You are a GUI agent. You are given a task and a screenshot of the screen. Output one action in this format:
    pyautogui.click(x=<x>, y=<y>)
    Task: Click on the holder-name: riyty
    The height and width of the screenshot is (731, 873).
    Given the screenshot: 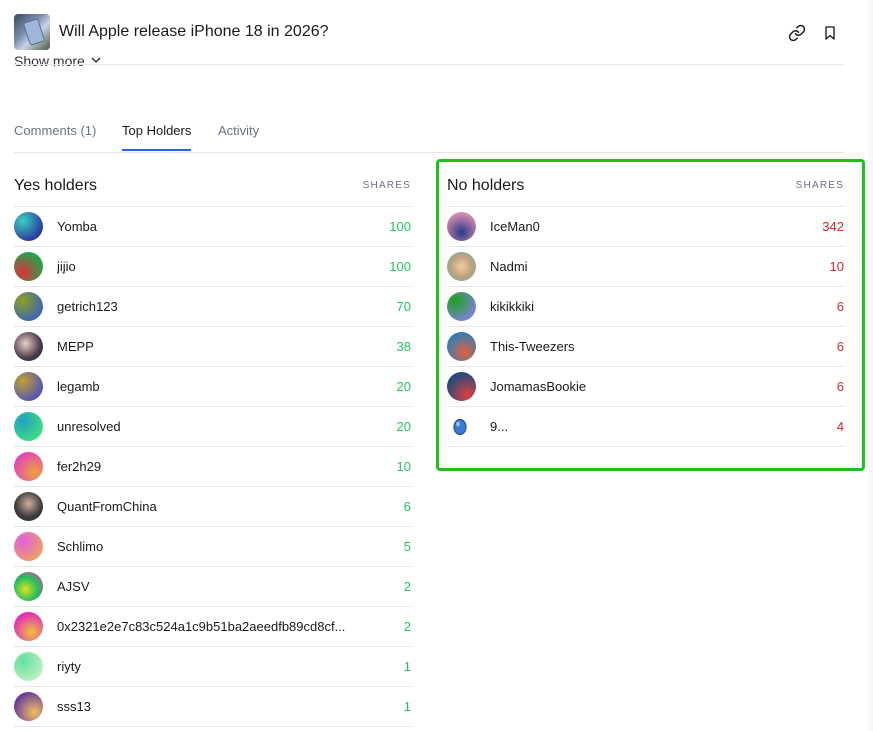 What is the action you would take?
    pyautogui.click(x=69, y=666)
    